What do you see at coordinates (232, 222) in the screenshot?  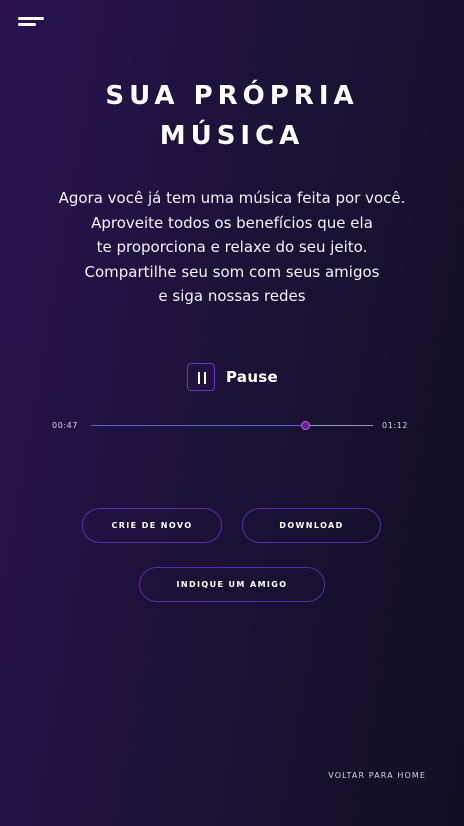 I see `description-line: Aproveite todos os benefícios que ela` at bounding box center [232, 222].